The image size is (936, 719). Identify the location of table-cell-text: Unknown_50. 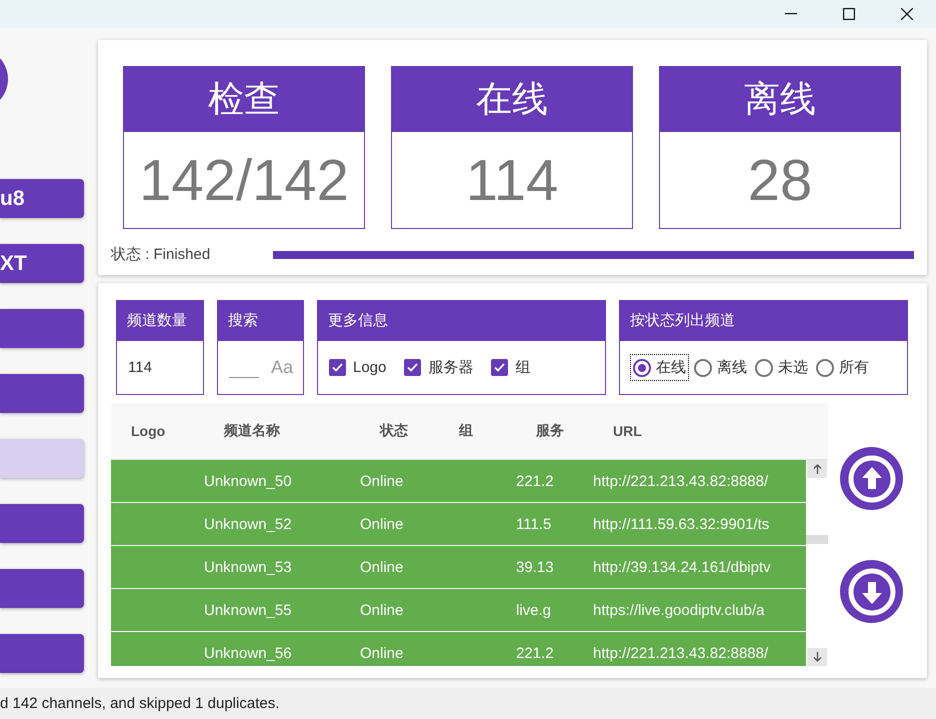
(248, 481).